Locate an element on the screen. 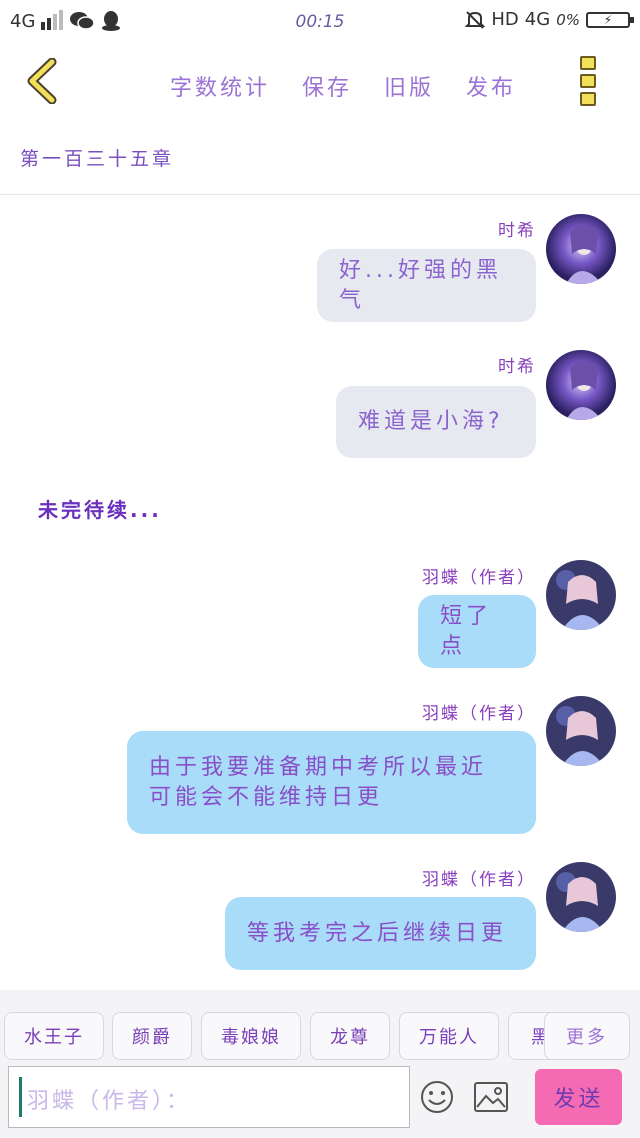  emoji-icon is located at coordinates (437, 1097).